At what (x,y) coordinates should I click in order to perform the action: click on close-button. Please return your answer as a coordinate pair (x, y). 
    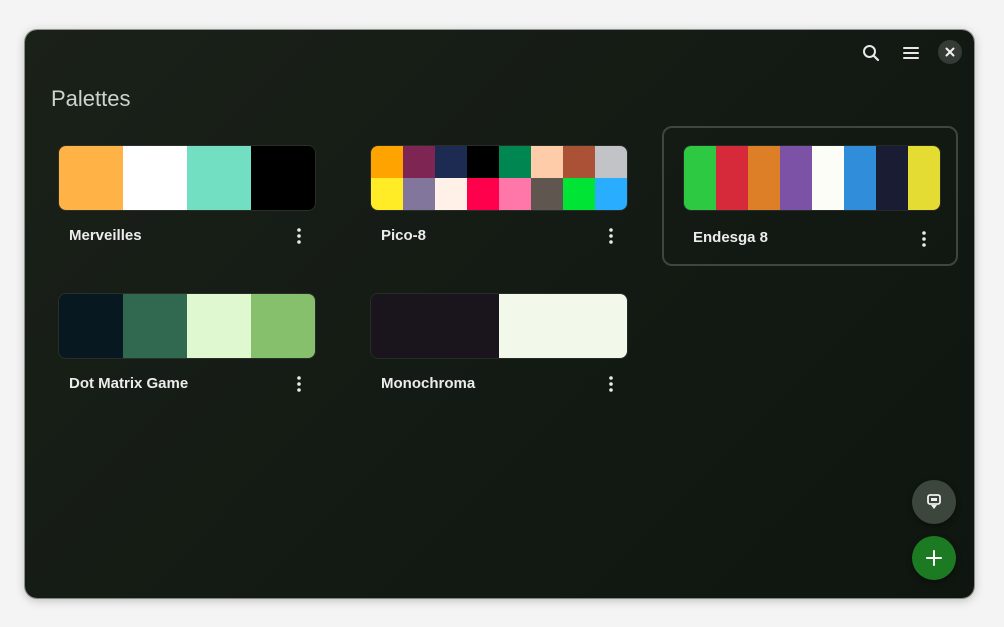
    Looking at the image, I should click on (950, 52).